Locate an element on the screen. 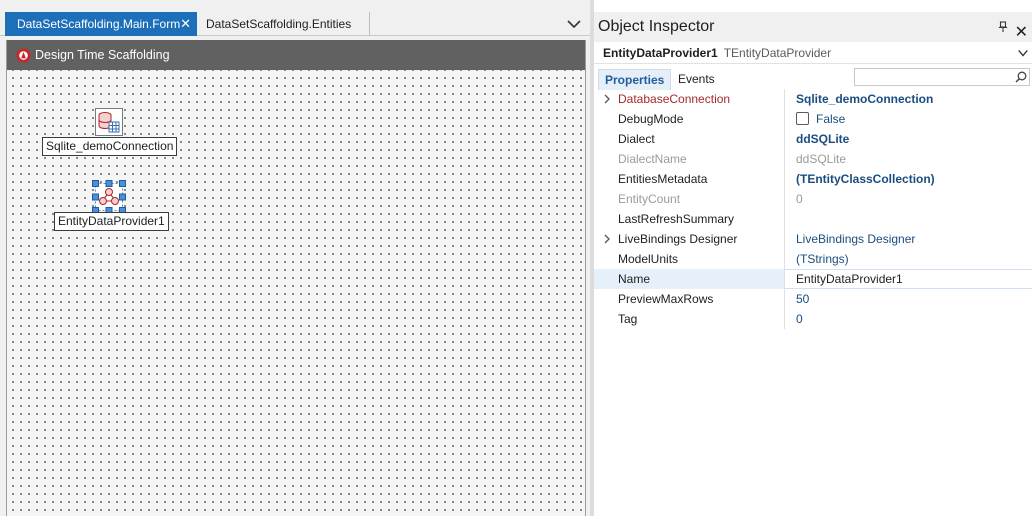 The height and width of the screenshot is (516, 1032). app-logo-icon is located at coordinates (23, 55).